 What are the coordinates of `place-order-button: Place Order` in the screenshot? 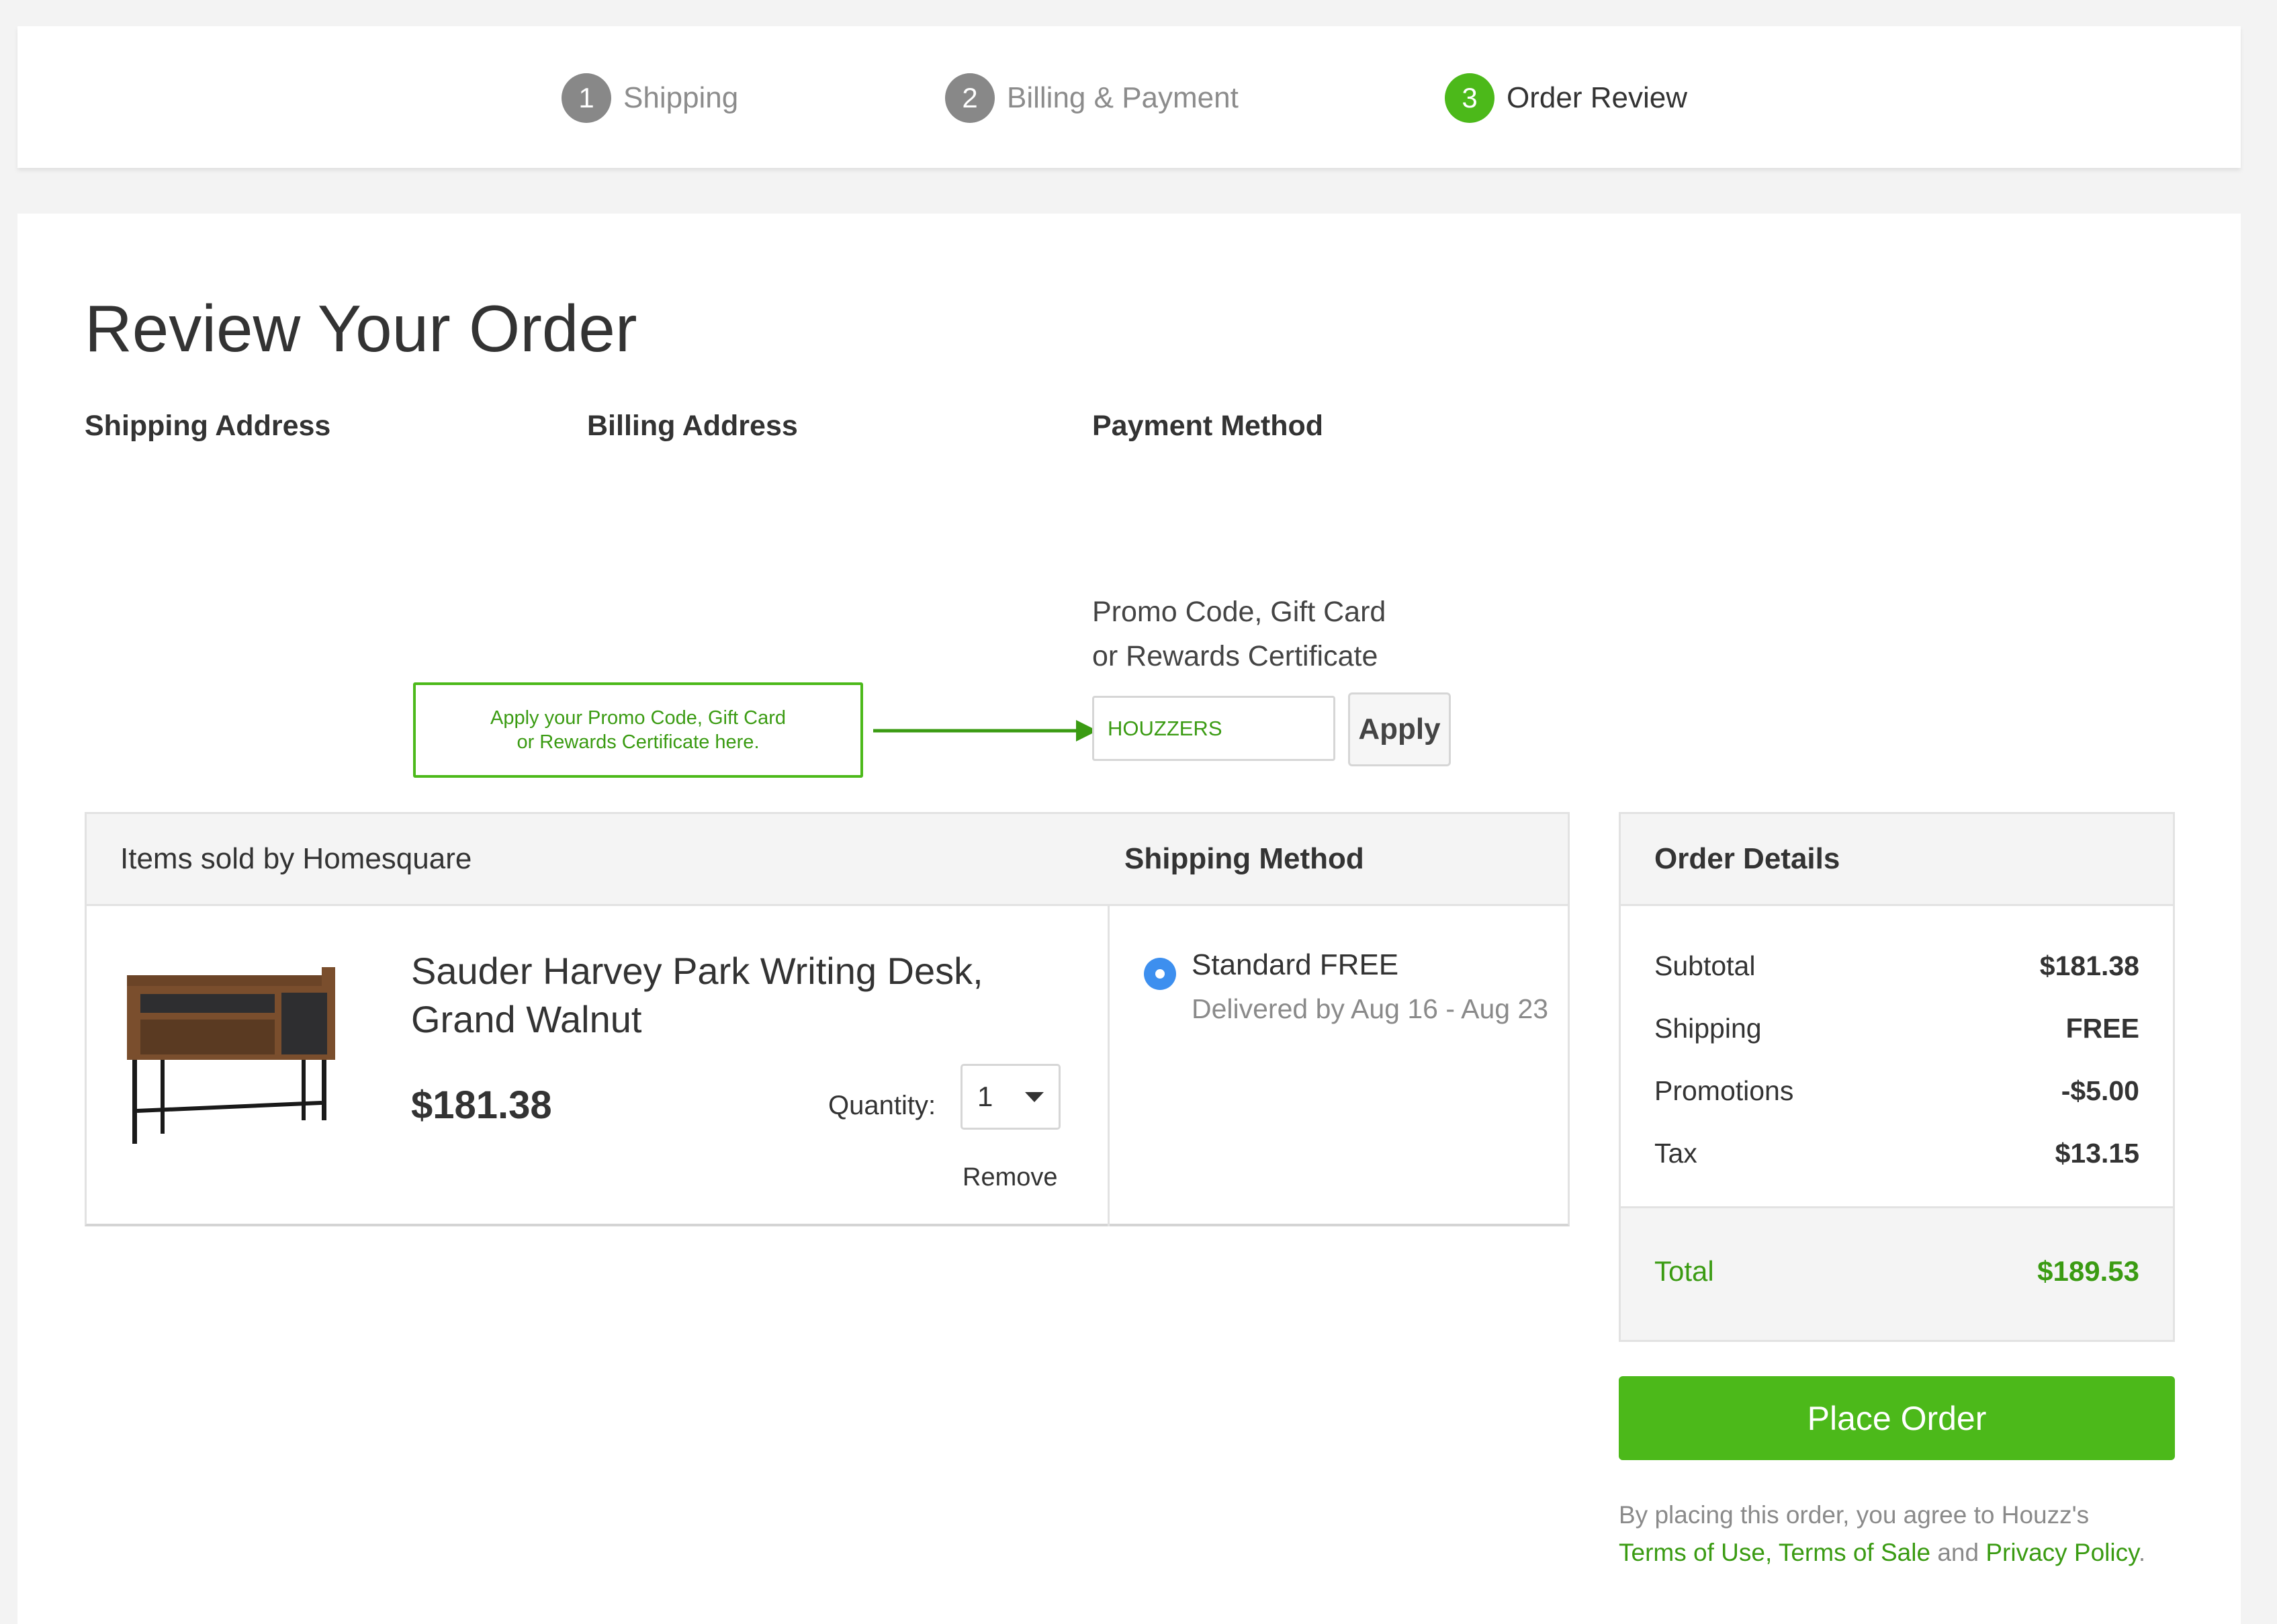 It's located at (1897, 1418).